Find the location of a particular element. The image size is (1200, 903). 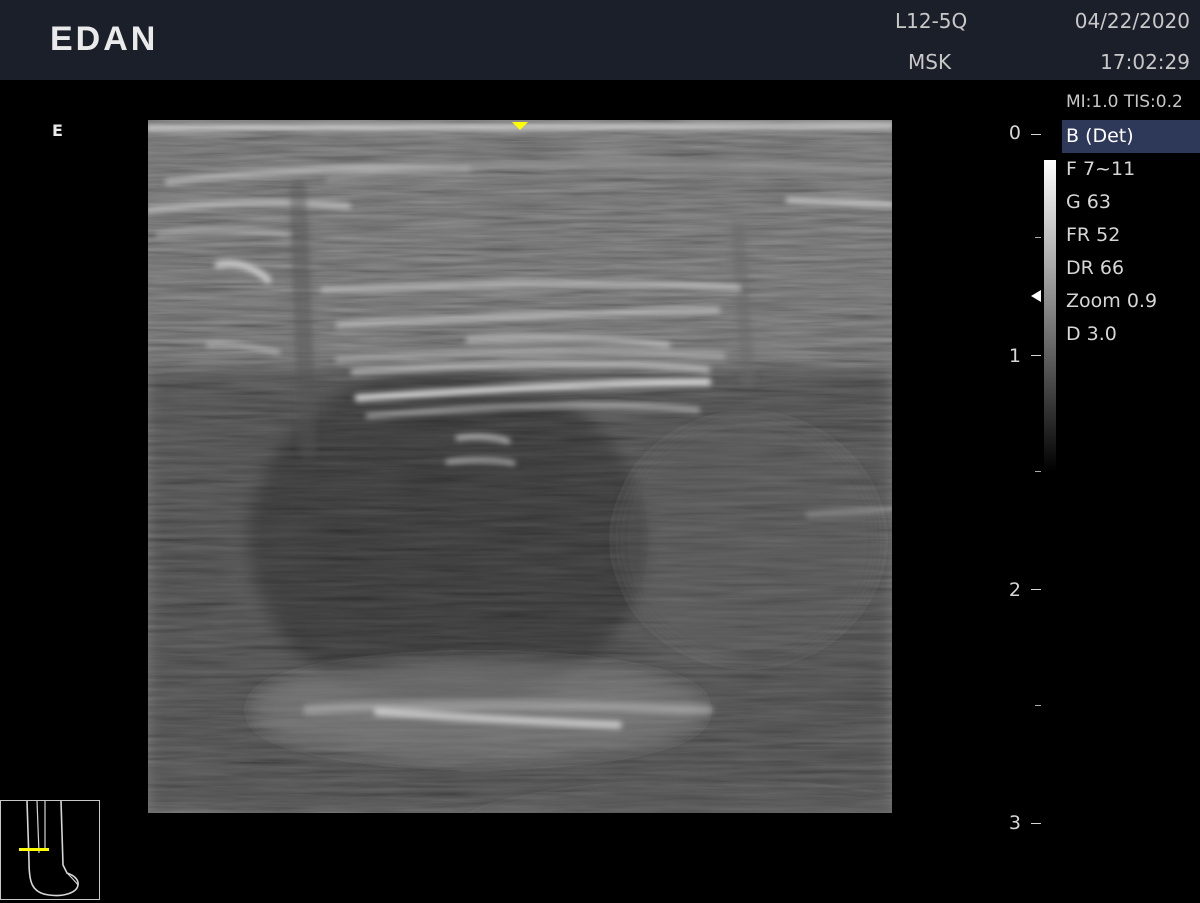

param-gain: G 63 is located at coordinates (1088, 202).